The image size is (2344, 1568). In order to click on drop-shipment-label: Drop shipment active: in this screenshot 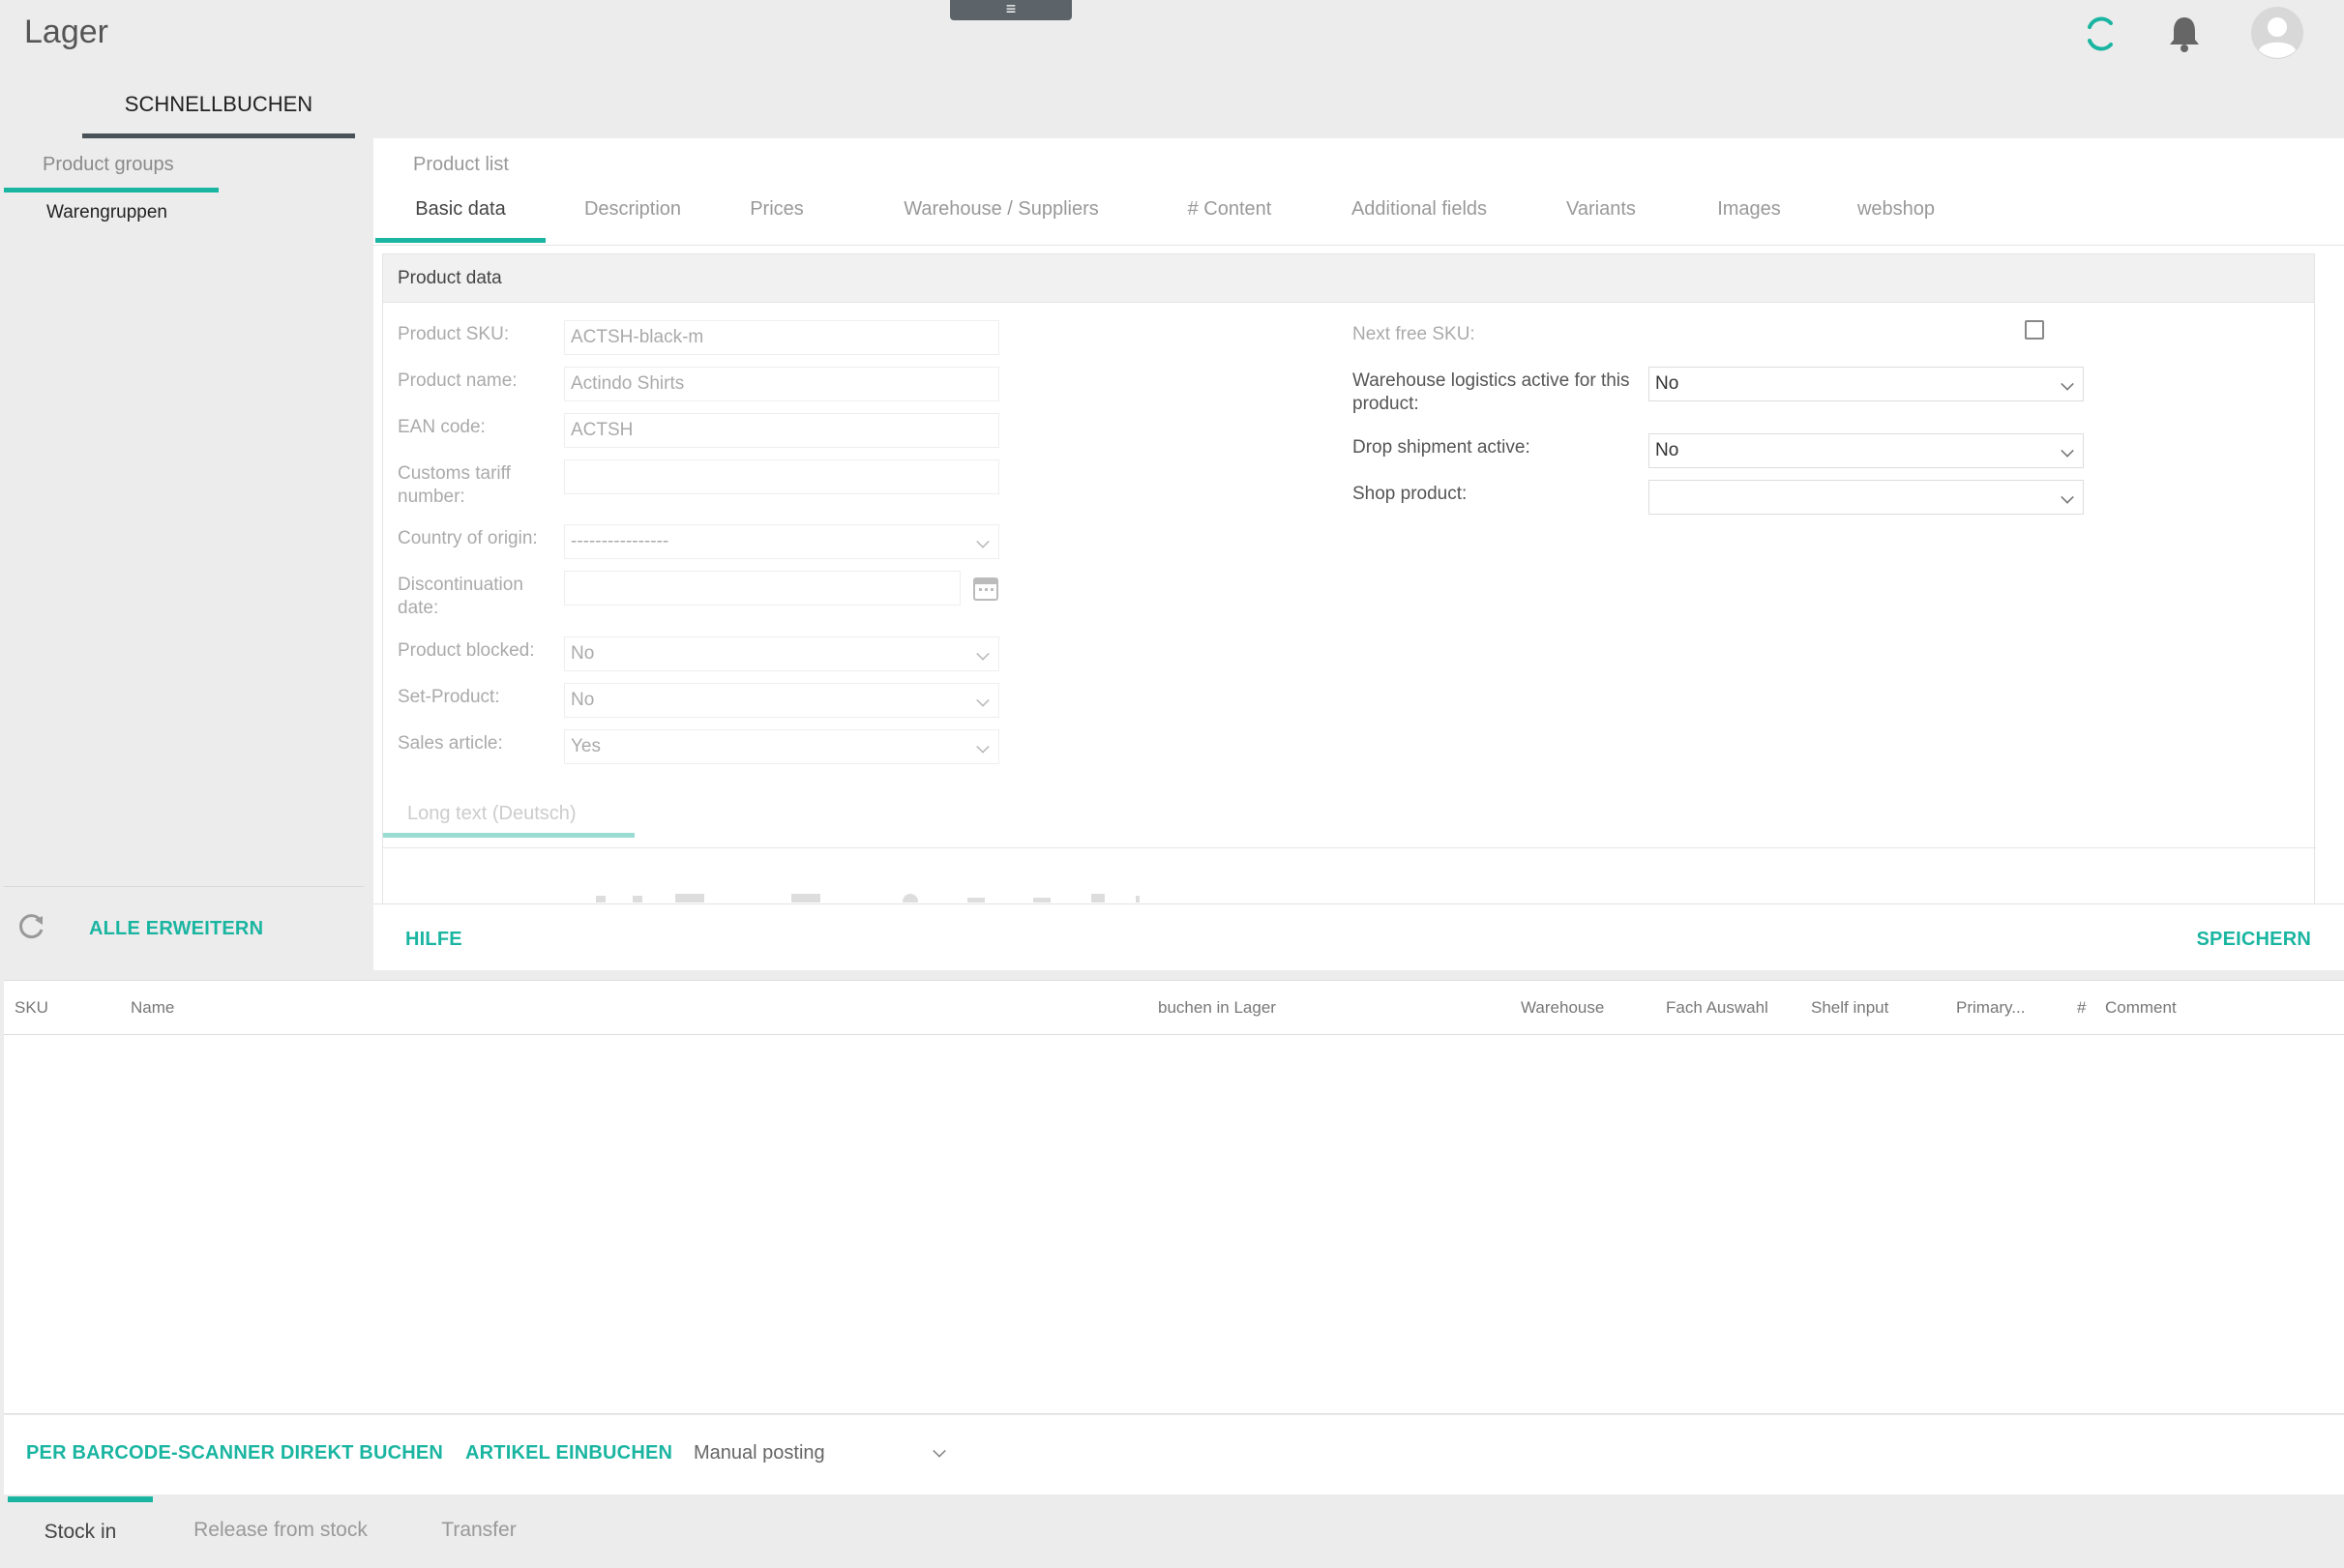, I will do `click(1441, 447)`.